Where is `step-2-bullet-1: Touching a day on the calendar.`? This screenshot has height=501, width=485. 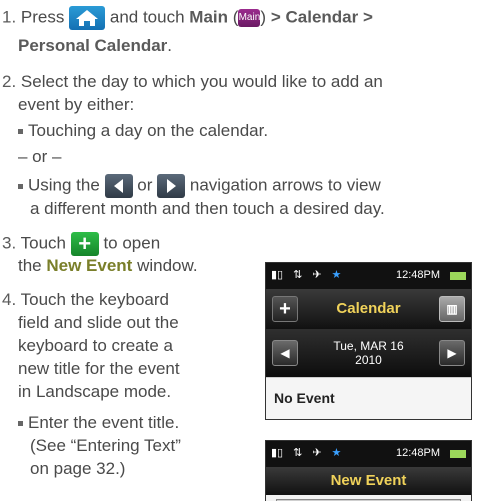 step-2-bullet-1: Touching a day on the calendar. is located at coordinates (143, 131).